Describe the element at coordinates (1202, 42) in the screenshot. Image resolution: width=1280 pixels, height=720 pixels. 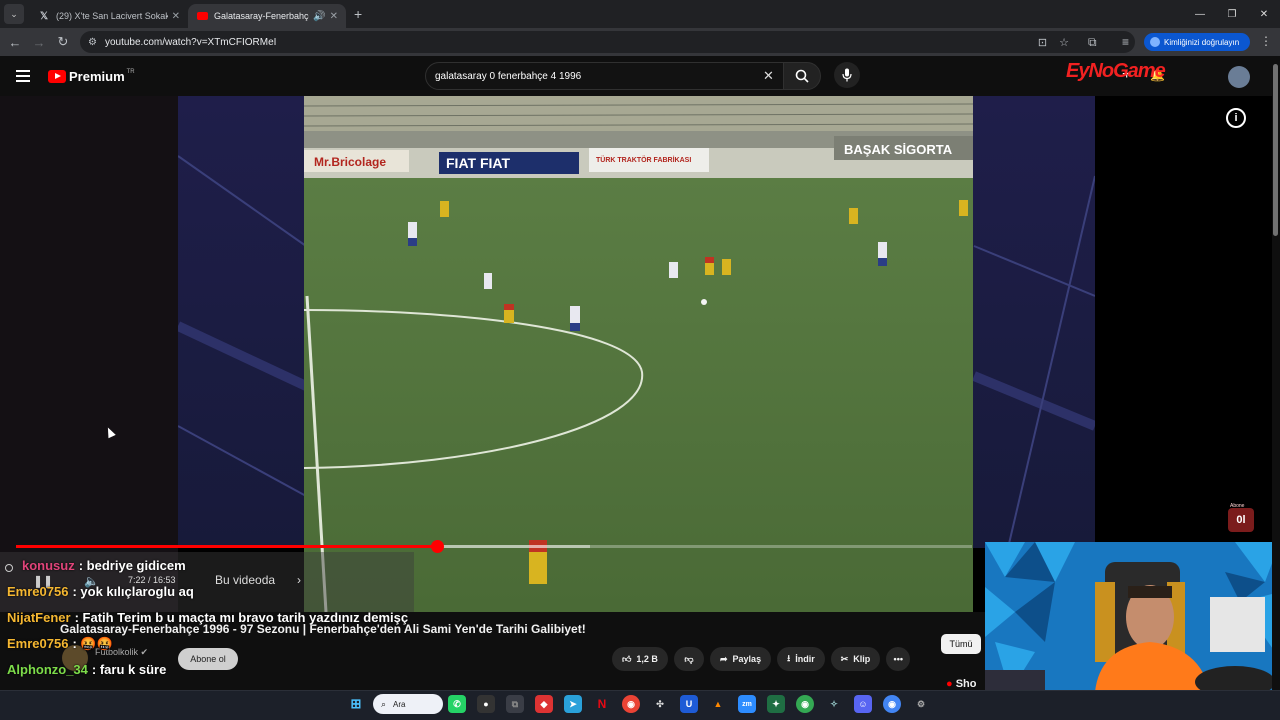
I see `profile-verify-label: Kimliğinizi doğrulayın` at that location.